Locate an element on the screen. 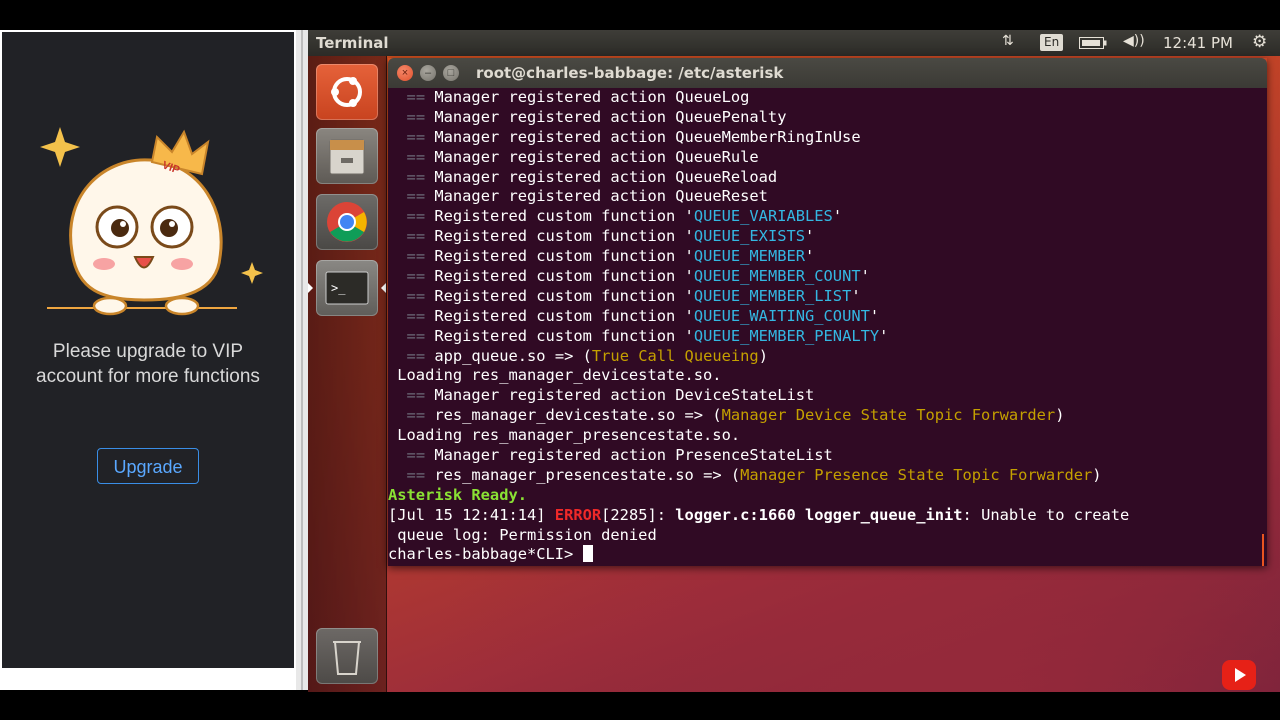 The width and height of the screenshot is (1280, 720). files-icon is located at coordinates (347, 156).